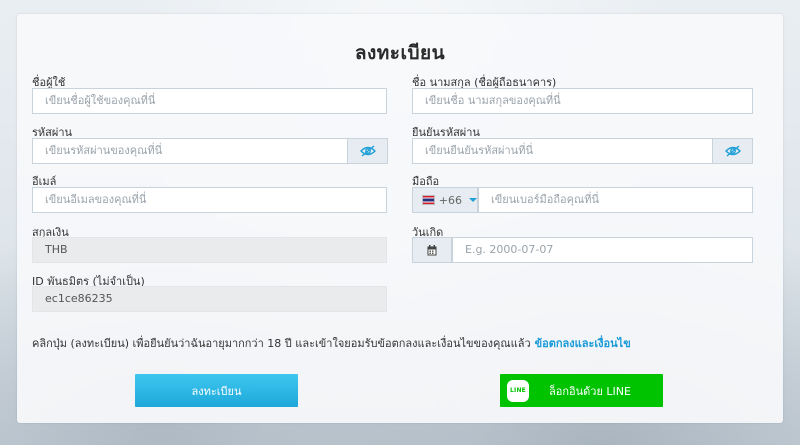 The height and width of the screenshot is (445, 800). Describe the element at coordinates (583, 343) in the screenshot. I see `terms-link: ข้อตกลงและเงื่อนไข` at that location.